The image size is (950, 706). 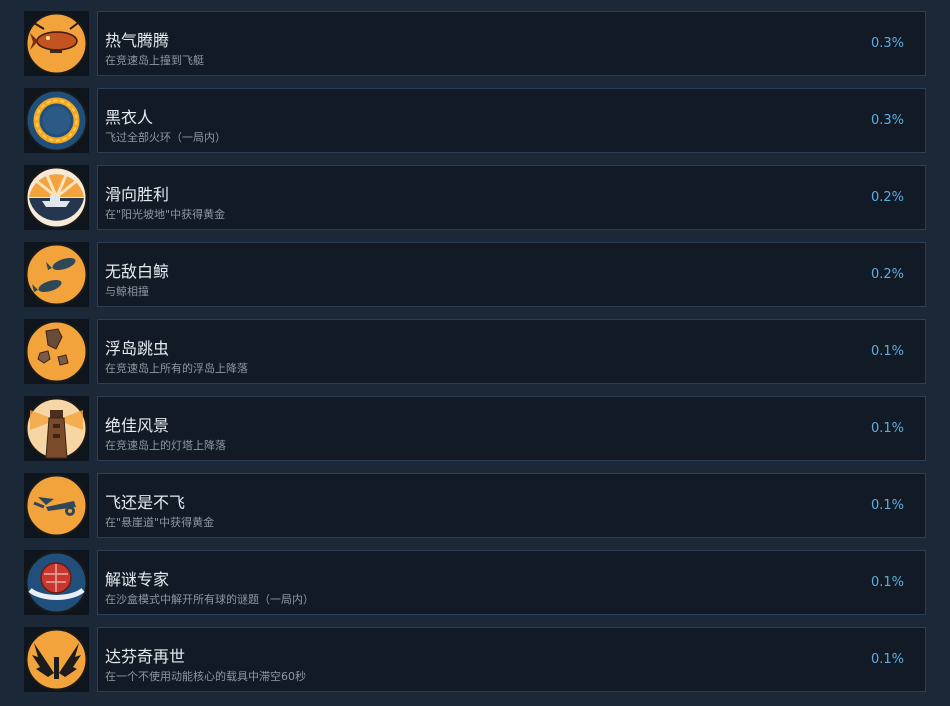 What do you see at coordinates (56, 428) in the screenshot?
I see `lighthouse-icon` at bounding box center [56, 428].